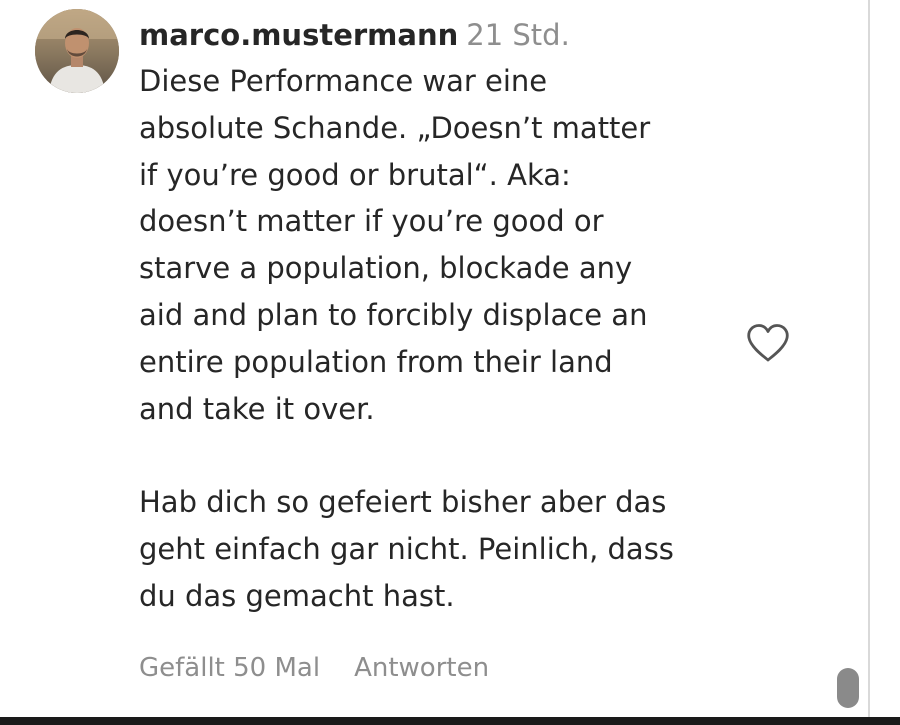  I want to click on likes-count: Gefällt 50 Mal, so click(229, 668).